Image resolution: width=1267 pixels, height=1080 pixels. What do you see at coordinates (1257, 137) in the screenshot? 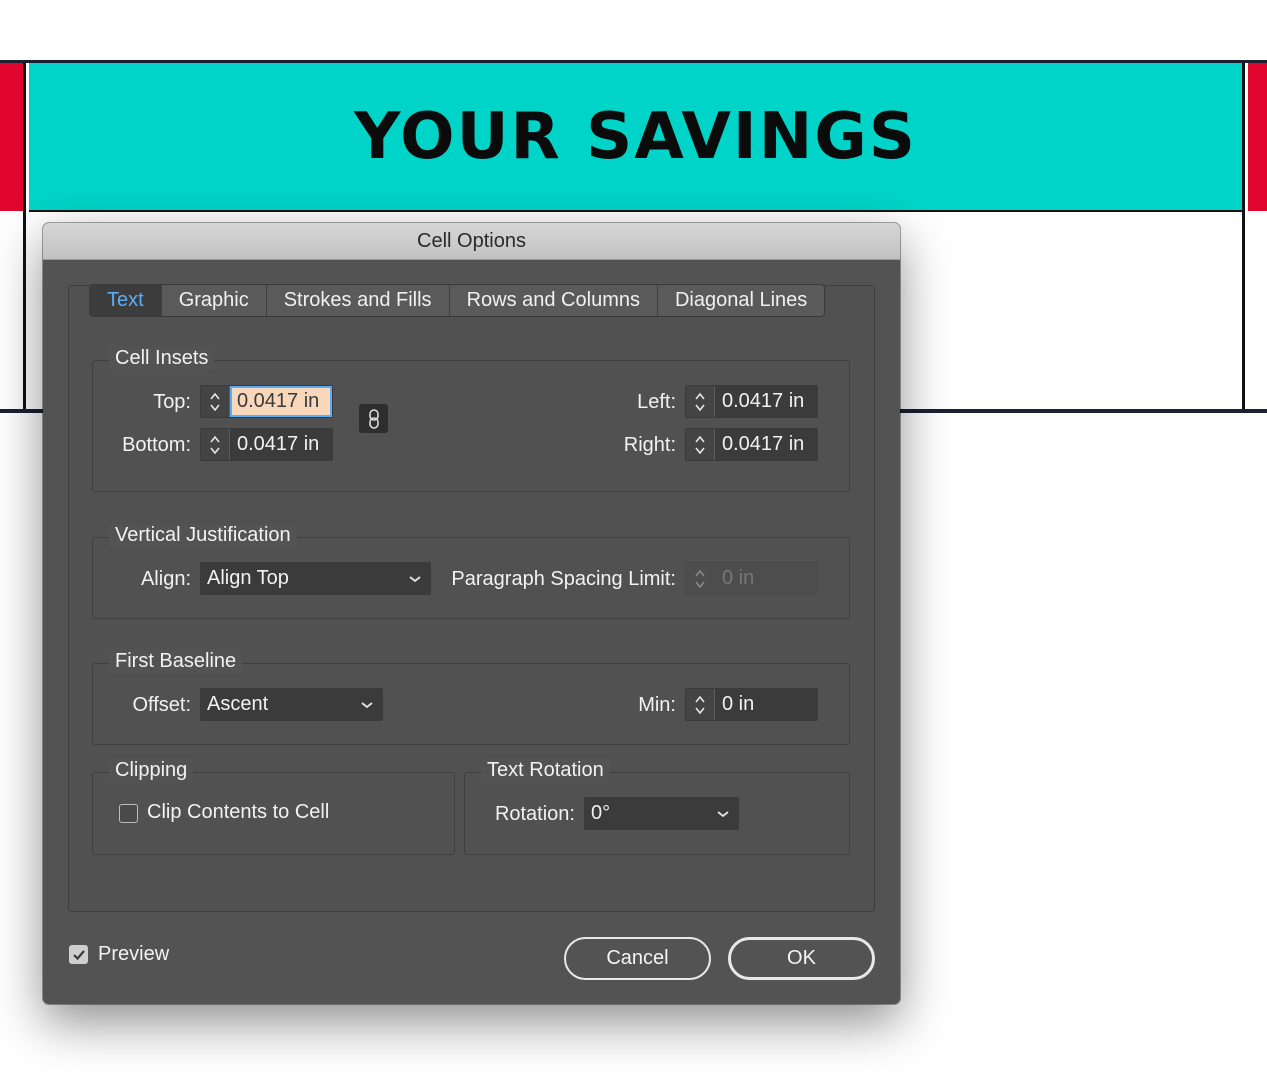
I see `right-red-bar` at bounding box center [1257, 137].